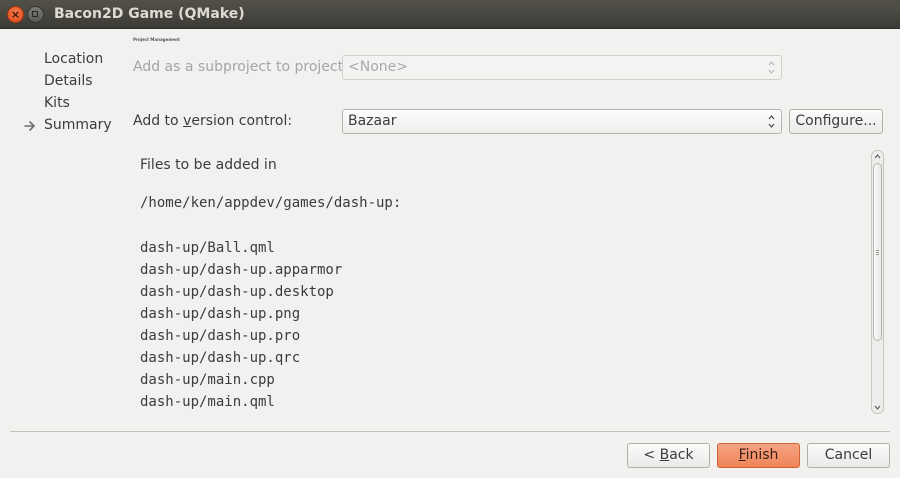 The image size is (900, 478). I want to click on sidebar-item-details: Details, so click(68, 81).